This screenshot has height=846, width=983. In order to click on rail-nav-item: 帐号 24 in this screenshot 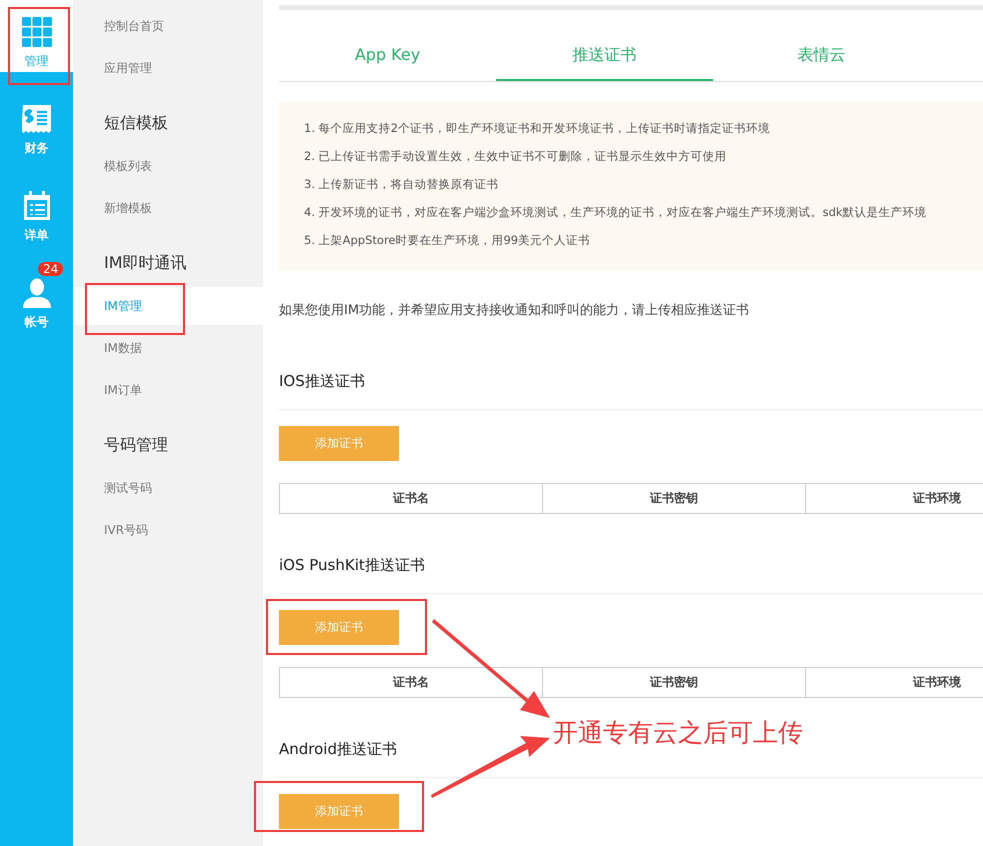, I will do `click(36, 304)`.